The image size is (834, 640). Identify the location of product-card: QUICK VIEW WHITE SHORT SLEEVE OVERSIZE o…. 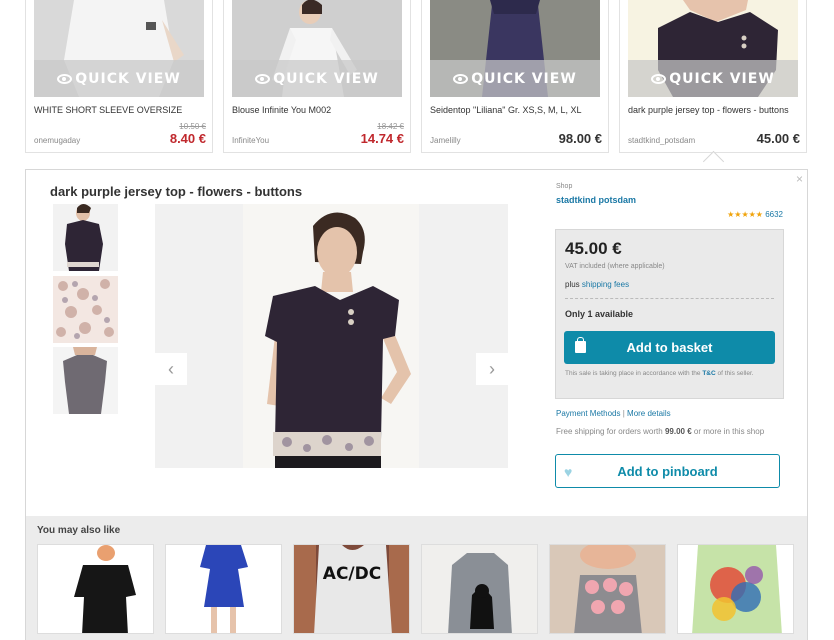
(119, 76).